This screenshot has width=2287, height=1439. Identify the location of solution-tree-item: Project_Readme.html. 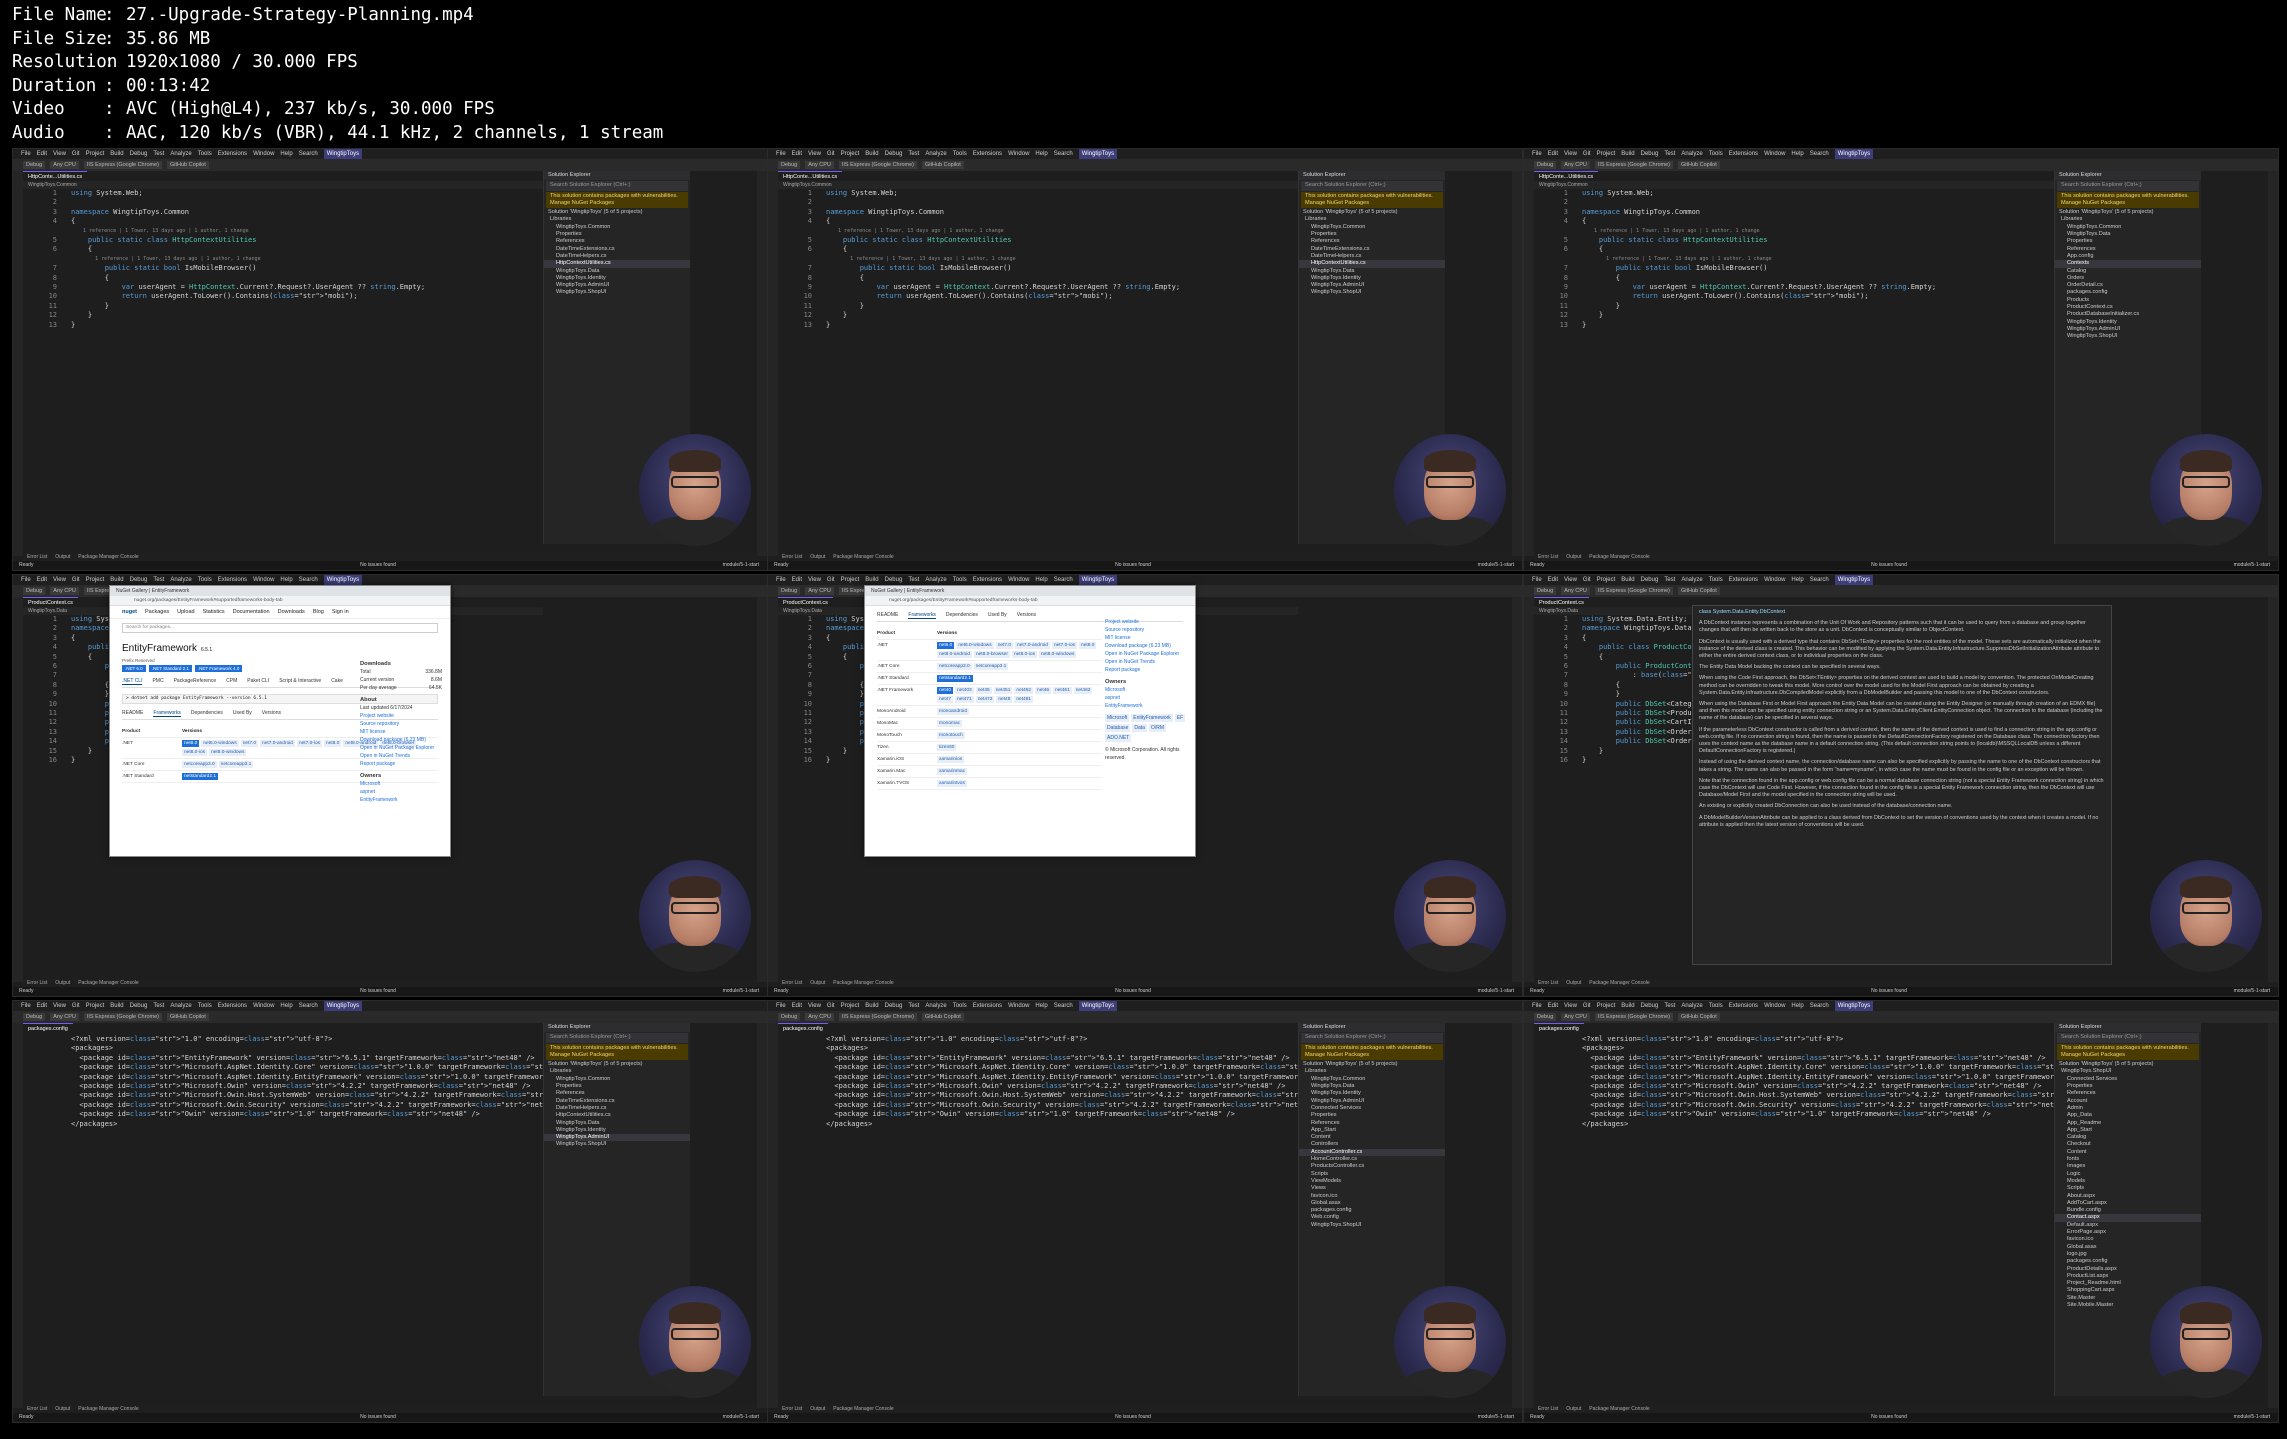
(2128, 1283).